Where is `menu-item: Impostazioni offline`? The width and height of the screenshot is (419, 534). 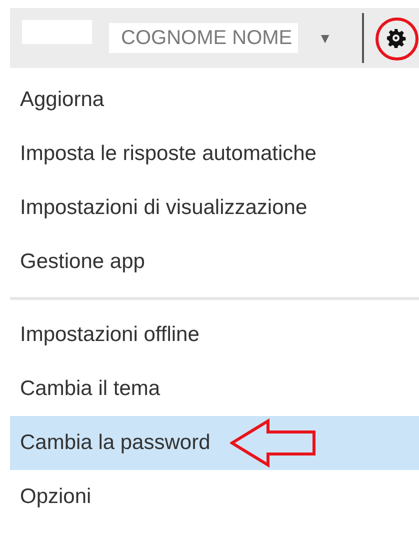 menu-item: Impostazioni offline is located at coordinates (214, 335).